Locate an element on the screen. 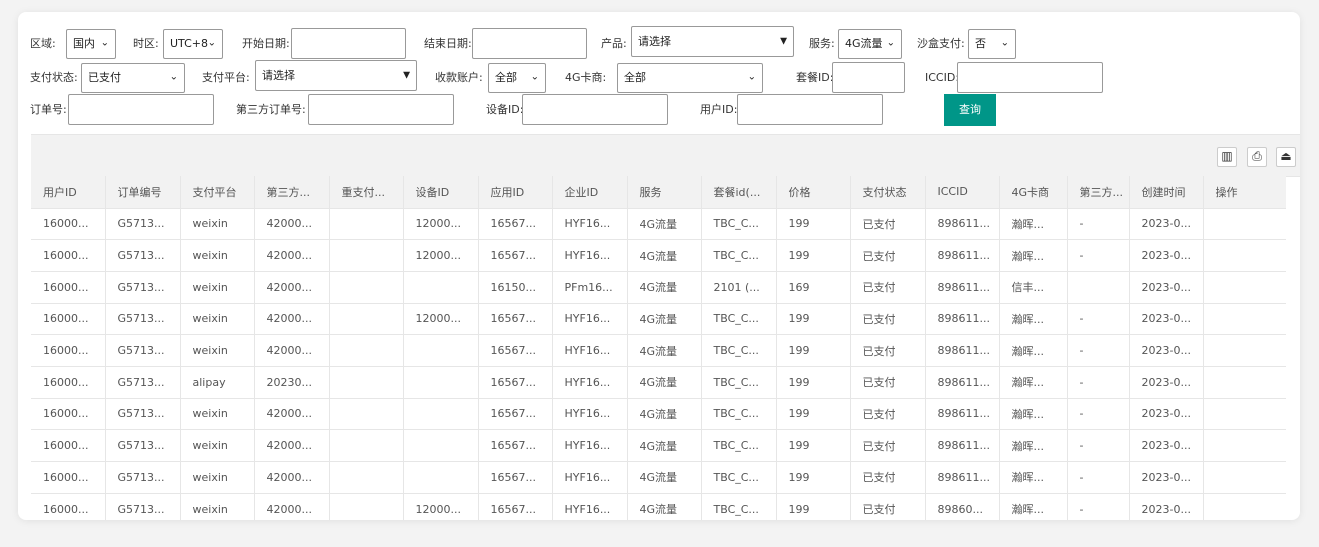 The width and height of the screenshot is (1319, 547). third-order-no-input is located at coordinates (381, 109).